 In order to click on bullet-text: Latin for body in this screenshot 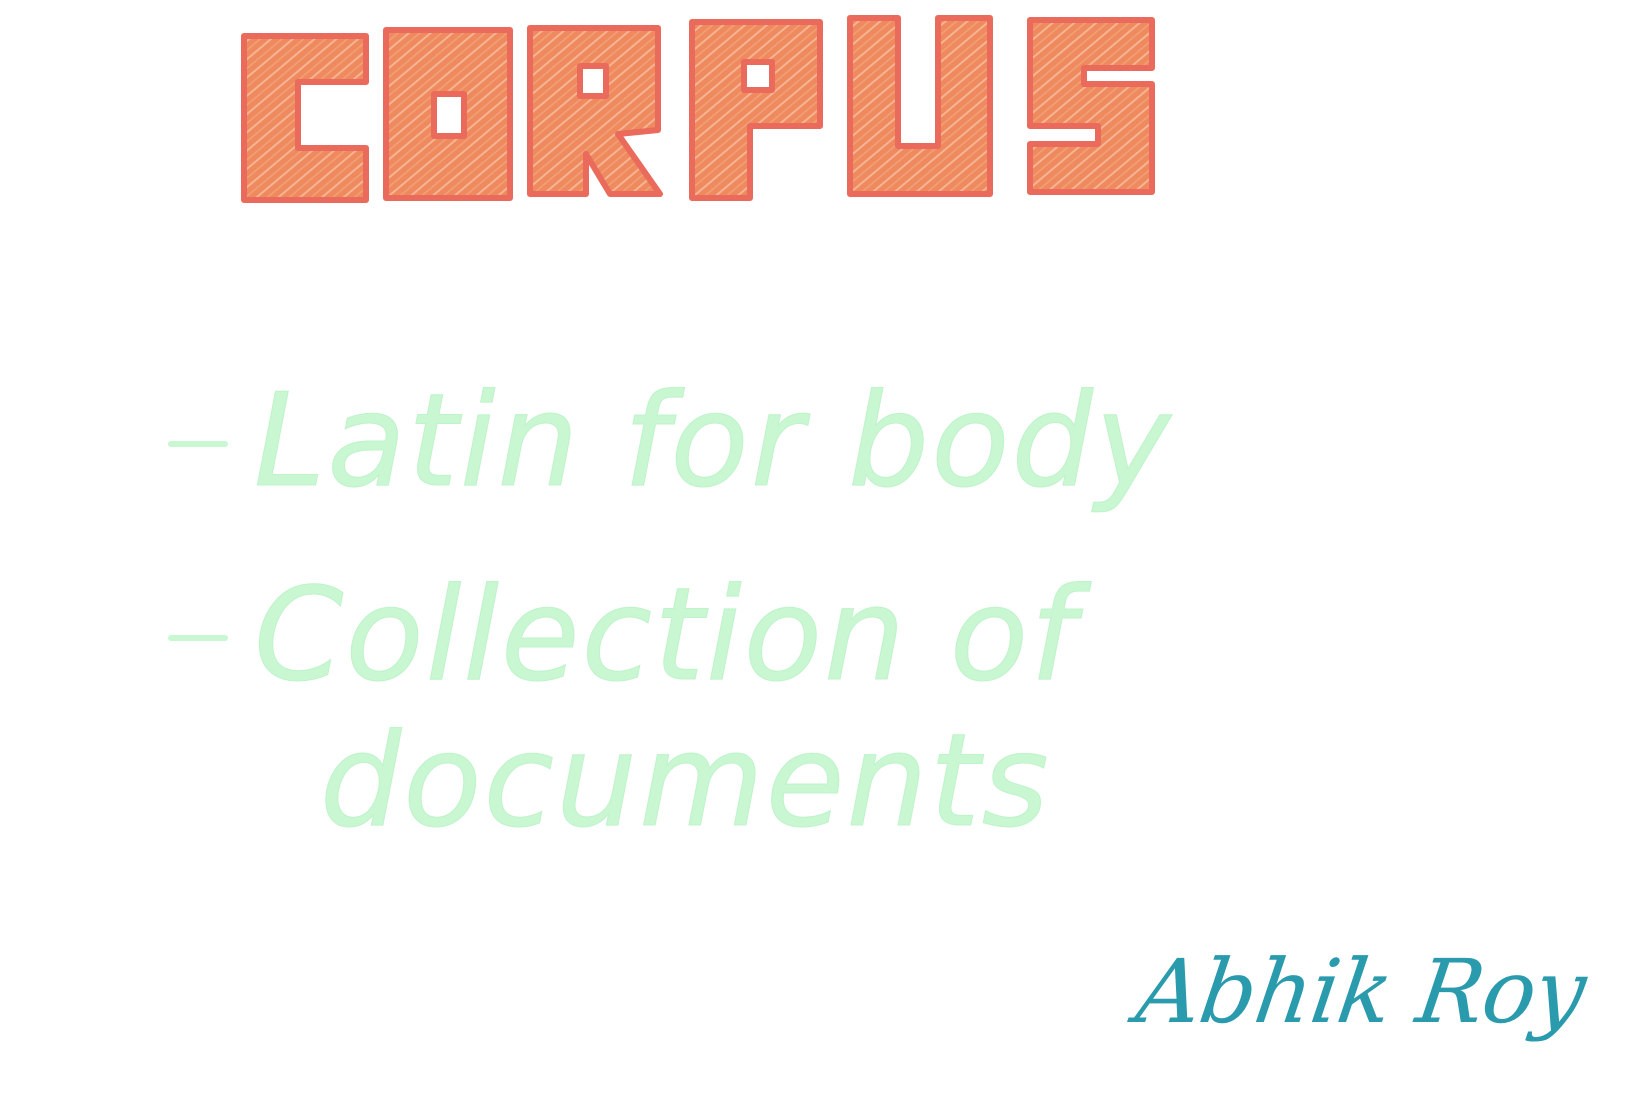, I will do `click(713, 441)`.